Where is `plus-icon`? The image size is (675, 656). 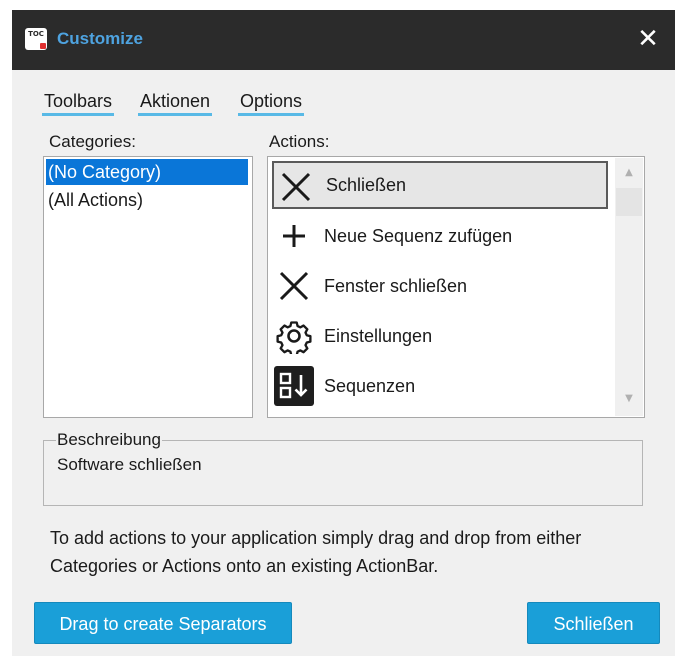
plus-icon is located at coordinates (294, 236).